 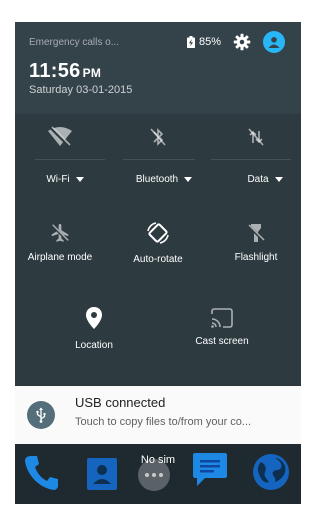 I want to click on location-label: Location, so click(x=94, y=345).